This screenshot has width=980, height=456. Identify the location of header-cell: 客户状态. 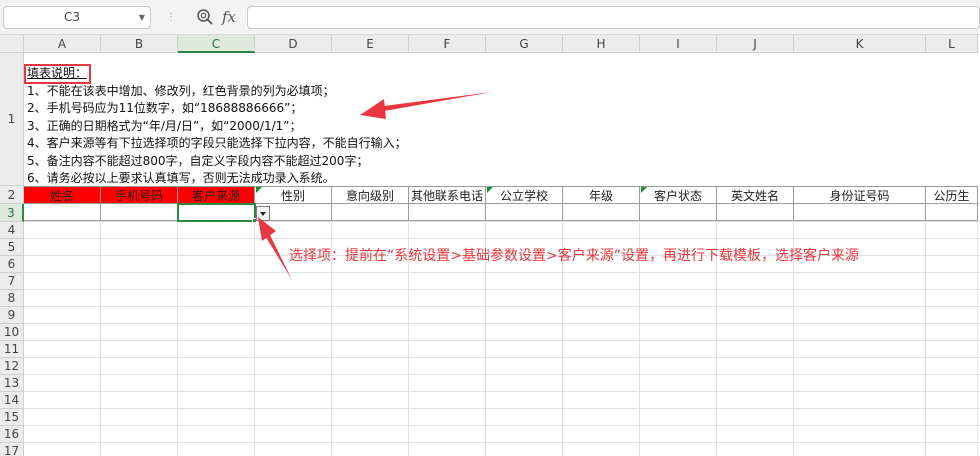
(678, 195).